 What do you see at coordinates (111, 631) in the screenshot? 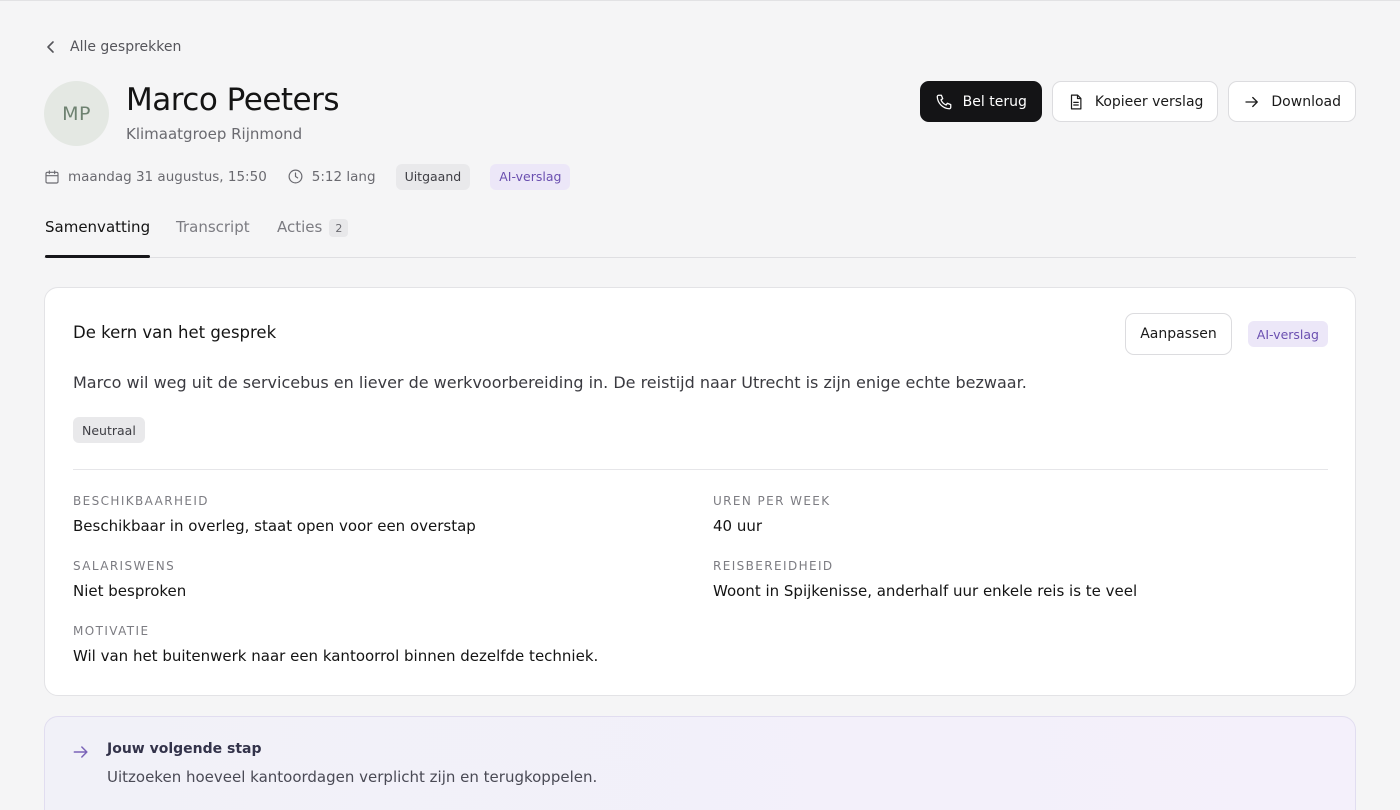
I see `fact-label: Motivatie` at bounding box center [111, 631].